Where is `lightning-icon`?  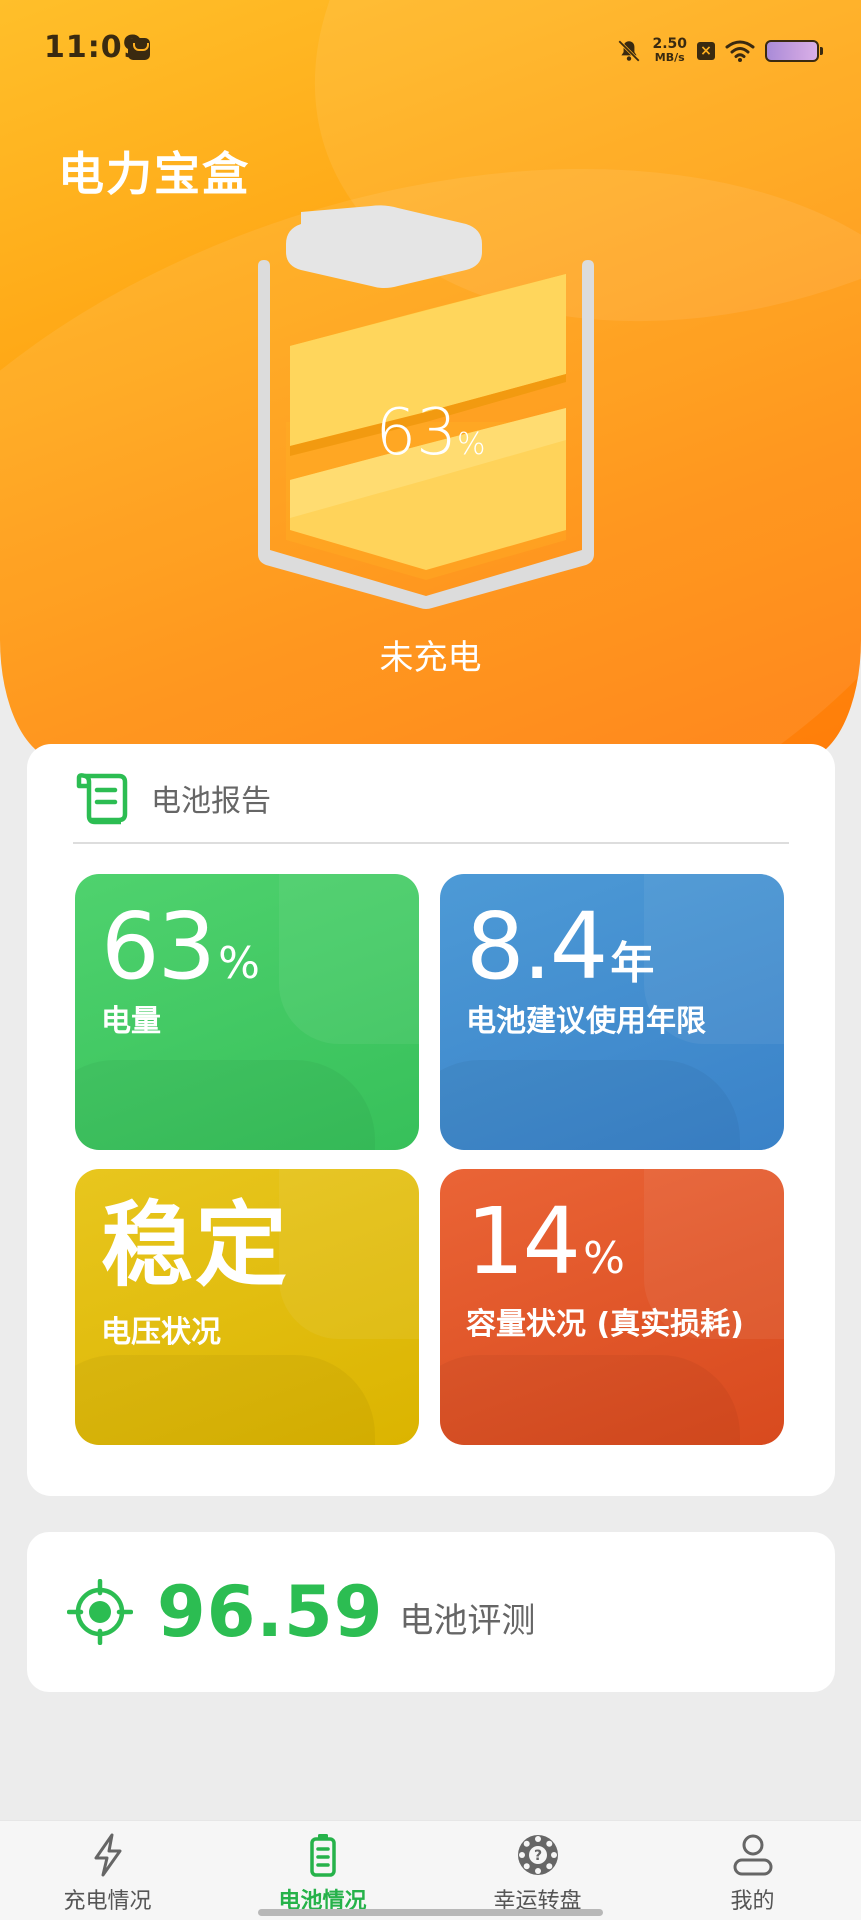
lightning-icon is located at coordinates (107, 1855).